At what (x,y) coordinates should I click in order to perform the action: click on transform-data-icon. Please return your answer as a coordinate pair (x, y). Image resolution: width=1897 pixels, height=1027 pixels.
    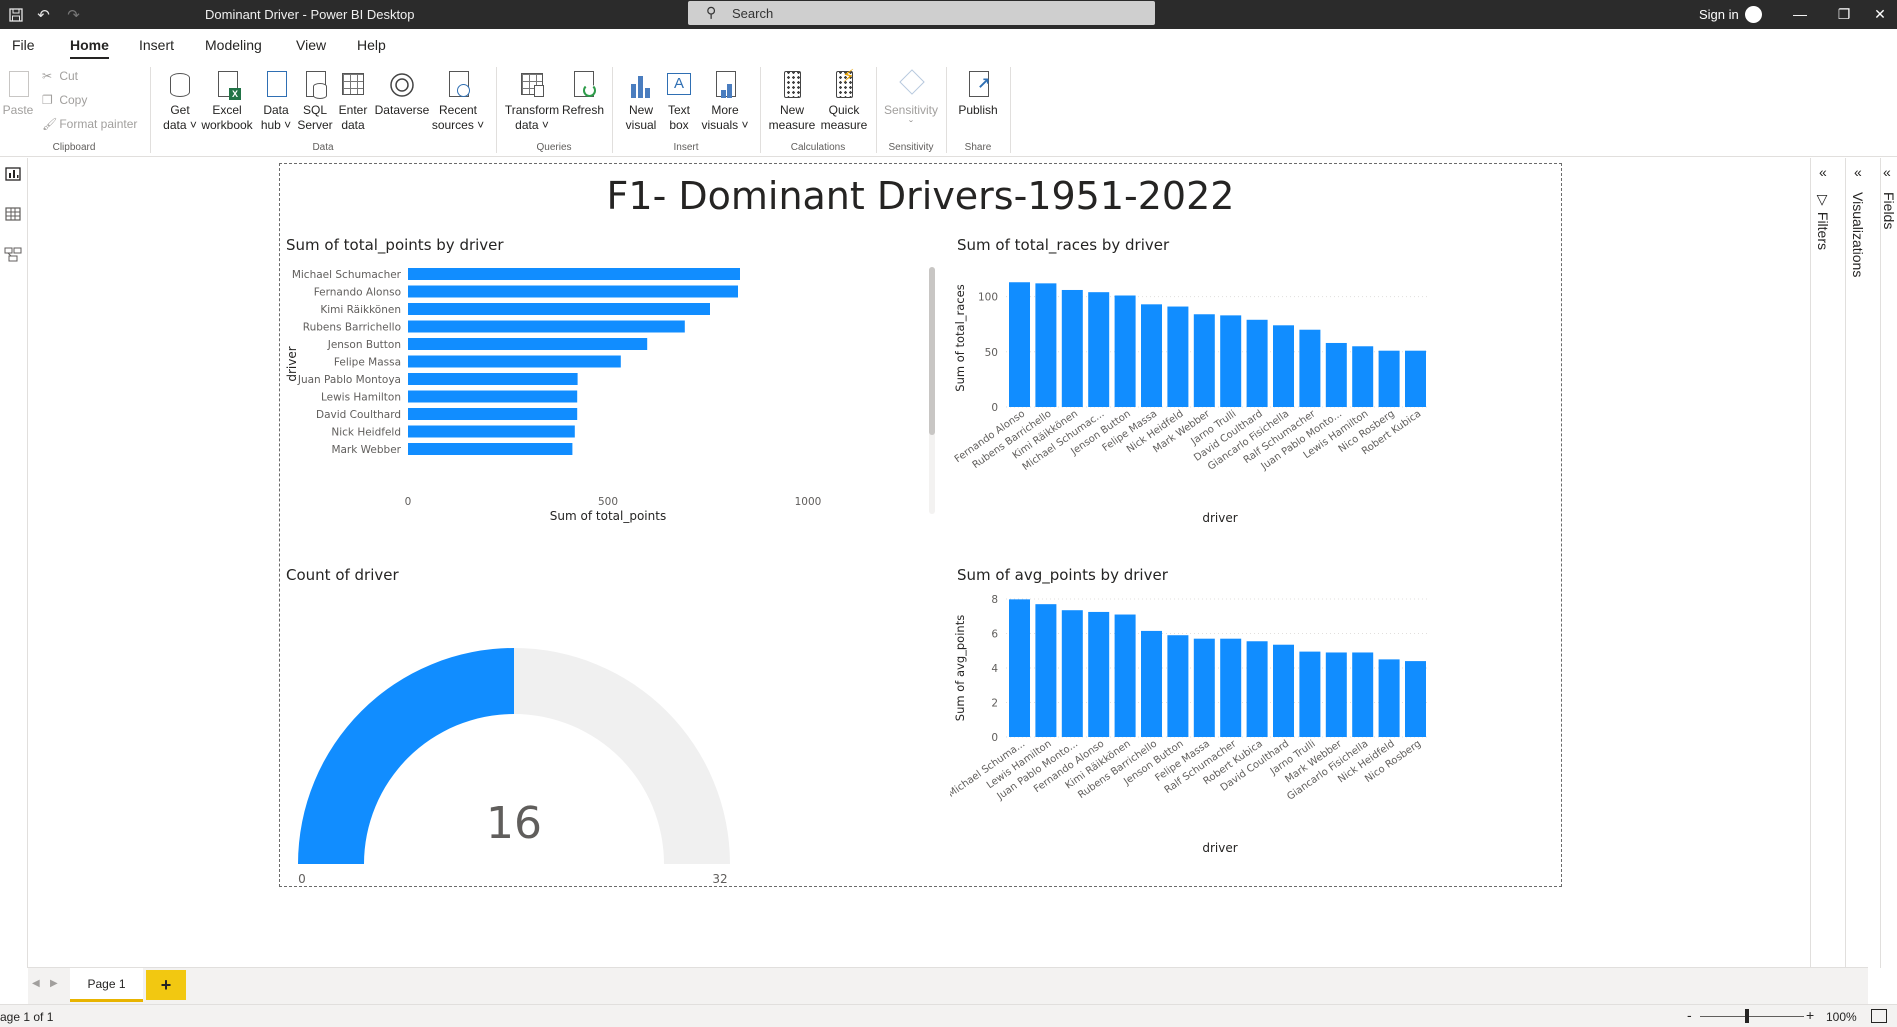
    Looking at the image, I should click on (532, 85).